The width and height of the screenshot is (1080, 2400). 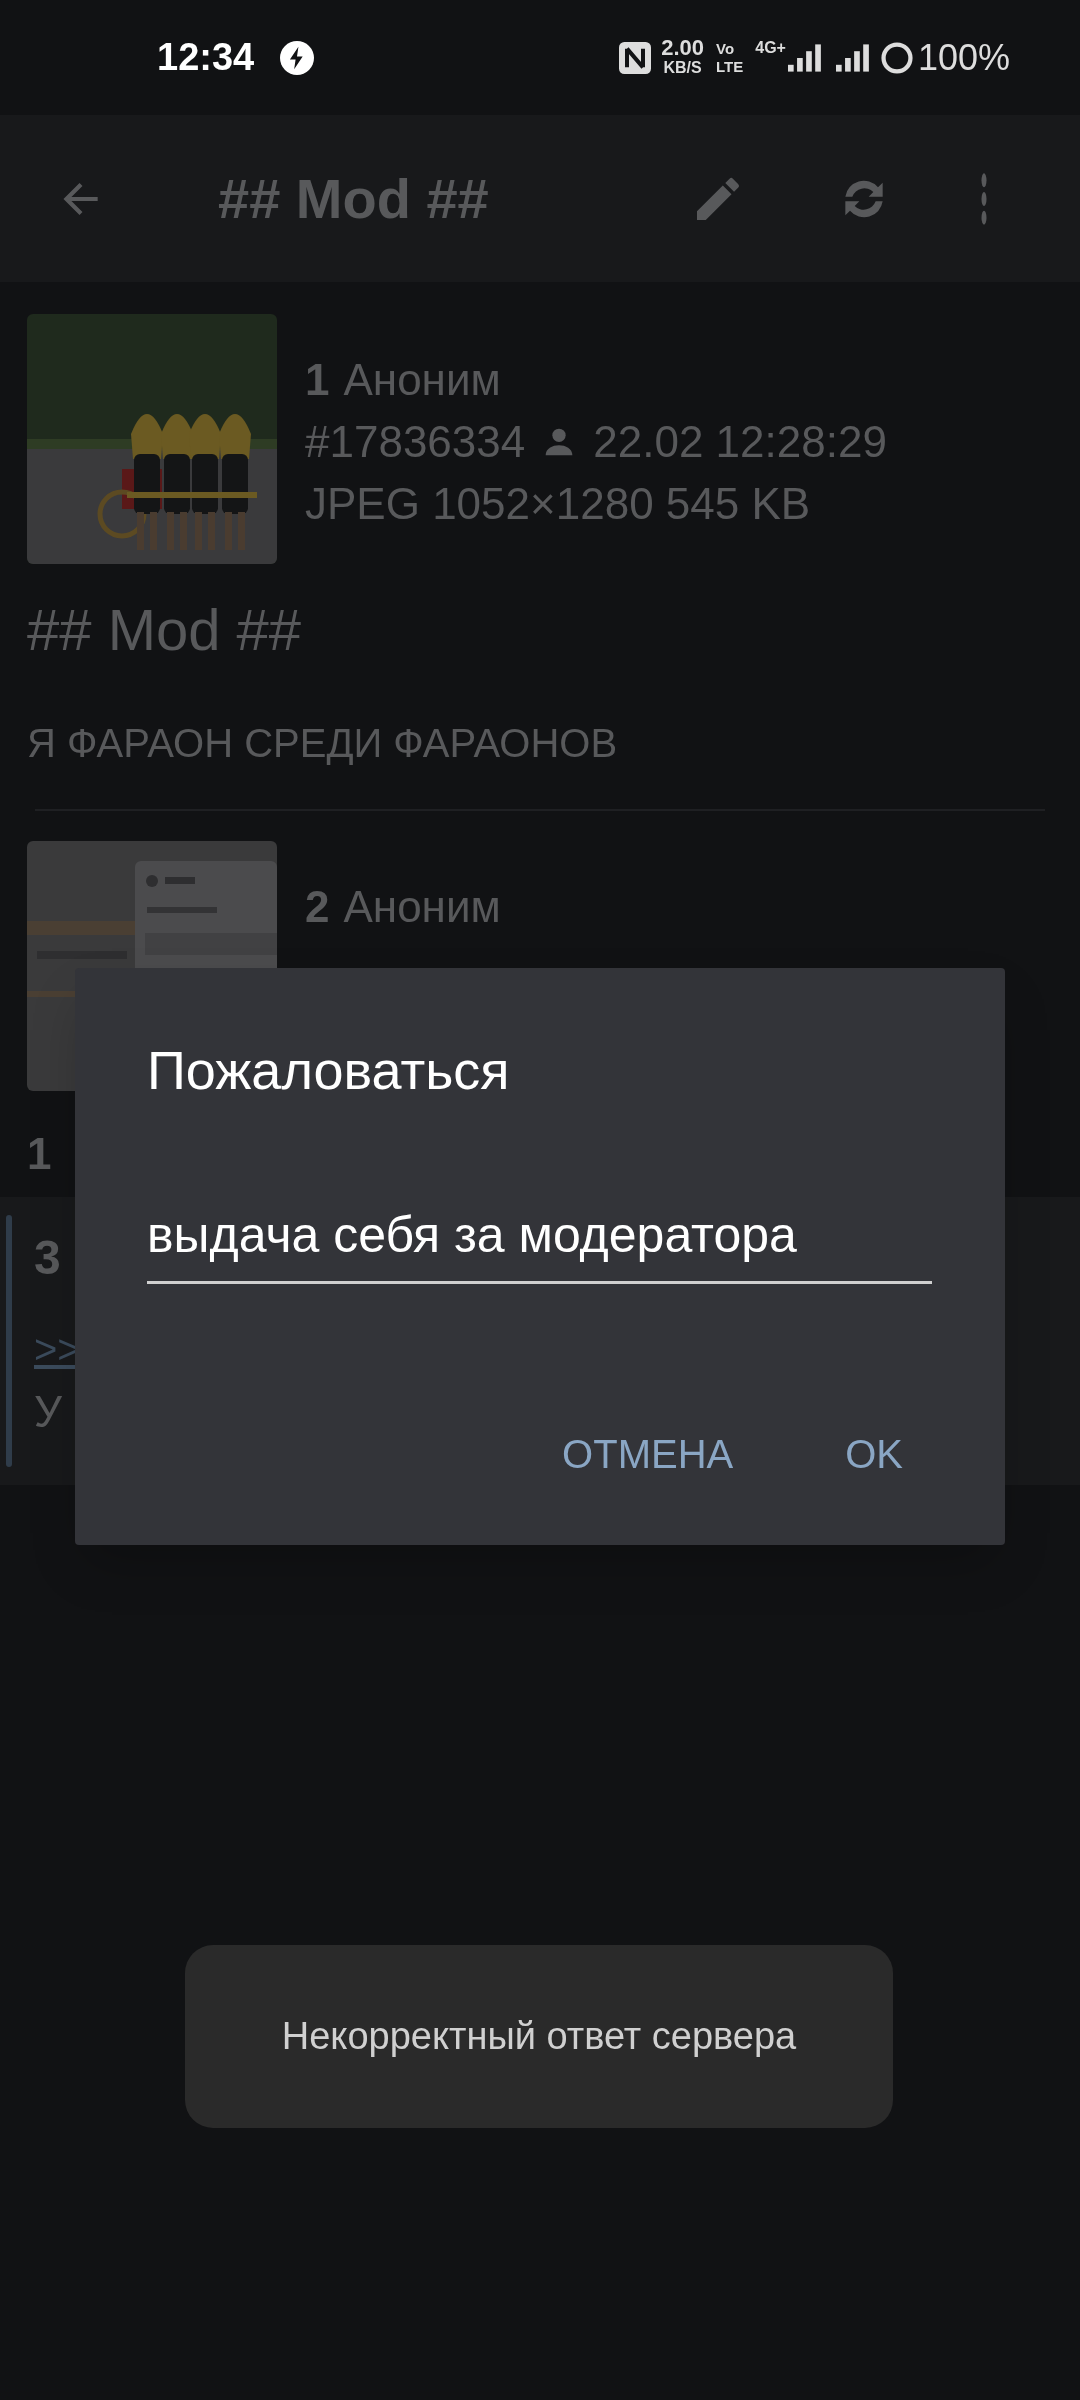 What do you see at coordinates (317, 907) in the screenshot?
I see `post-number: 2` at bounding box center [317, 907].